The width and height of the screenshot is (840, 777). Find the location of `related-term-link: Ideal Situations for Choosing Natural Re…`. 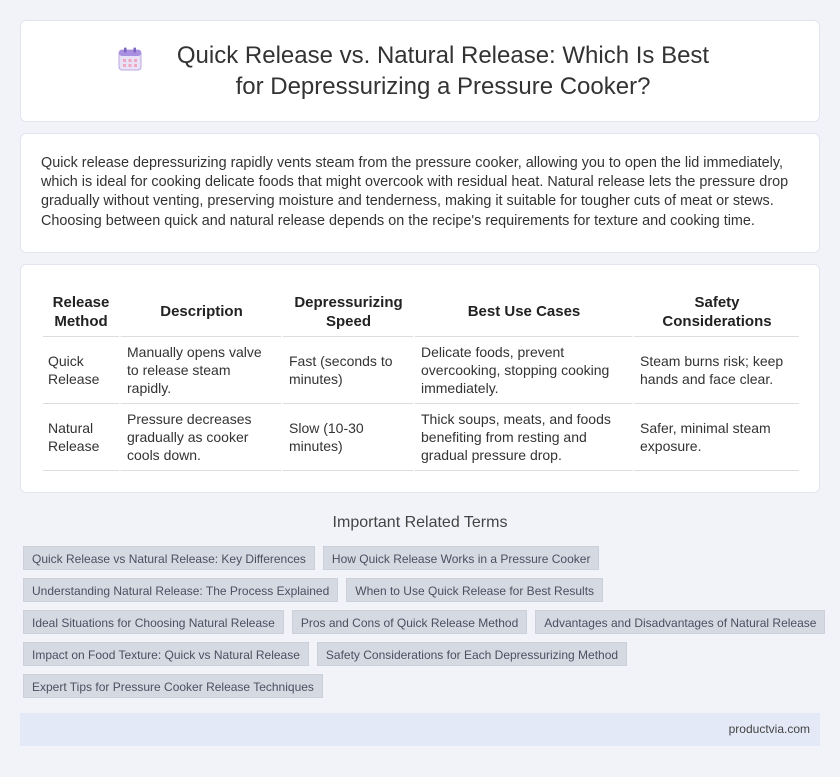

related-term-link: Ideal Situations for Choosing Natural Re… is located at coordinates (153, 622).